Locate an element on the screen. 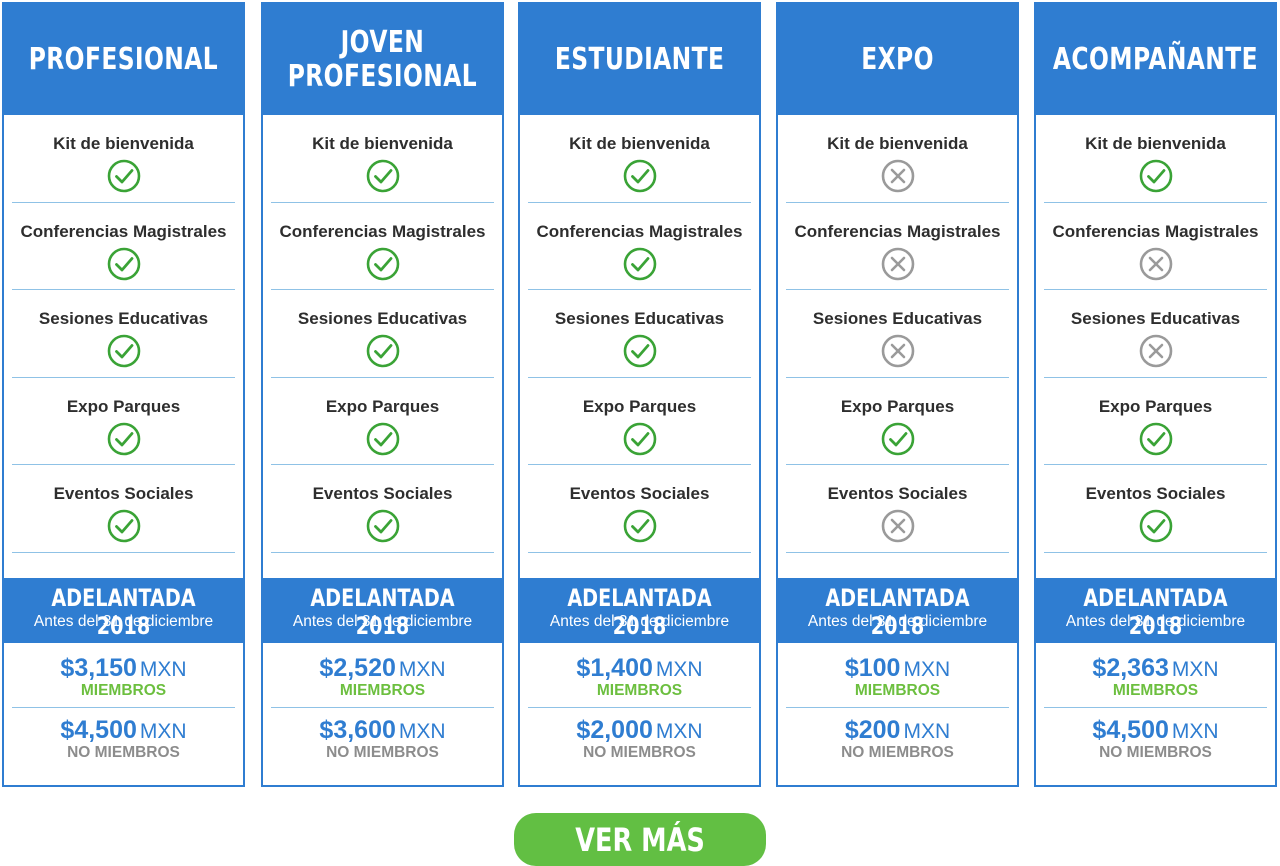  member-price: $100 is located at coordinates (872, 668).